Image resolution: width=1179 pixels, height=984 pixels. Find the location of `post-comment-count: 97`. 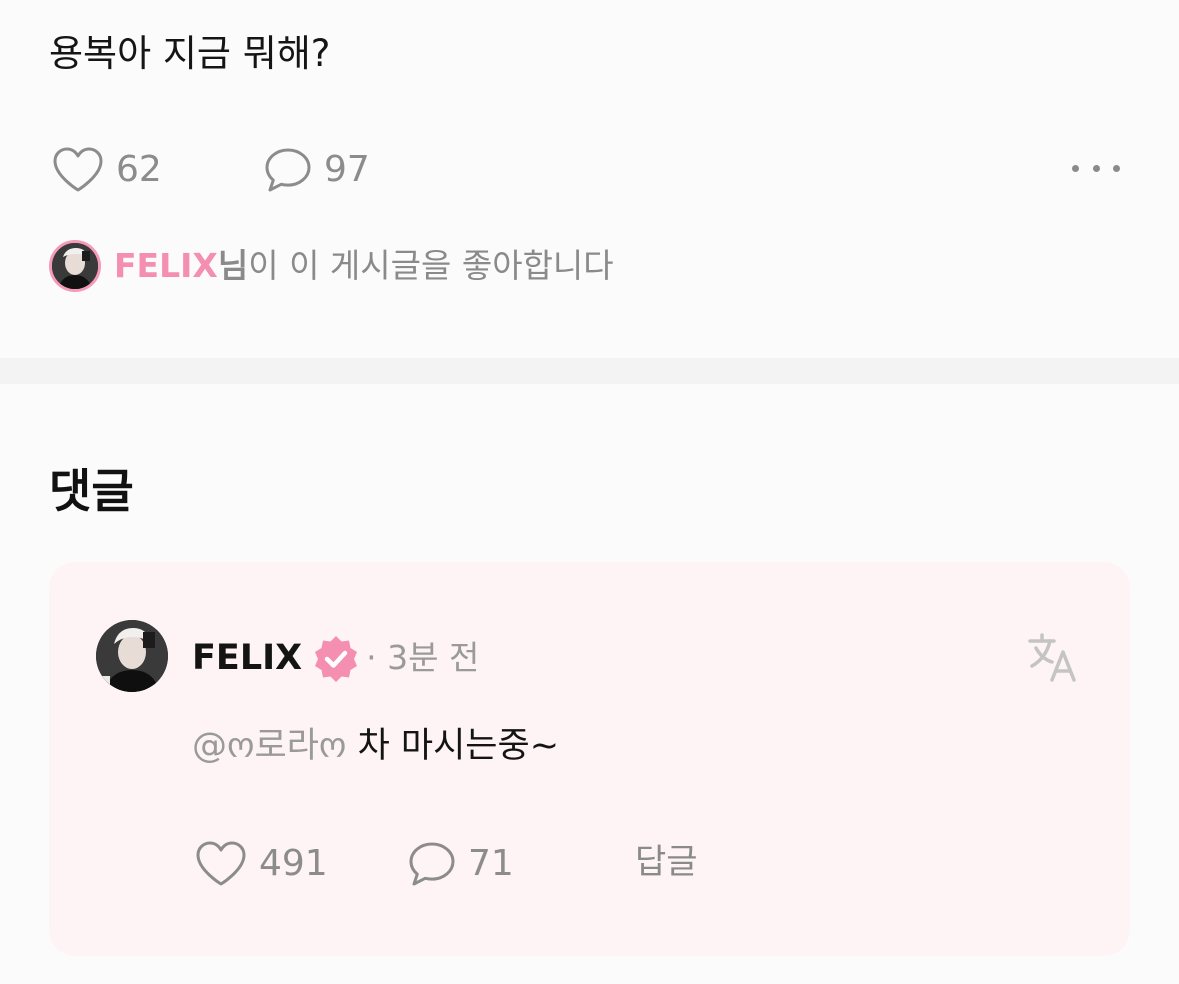

post-comment-count: 97 is located at coordinates (347, 169).